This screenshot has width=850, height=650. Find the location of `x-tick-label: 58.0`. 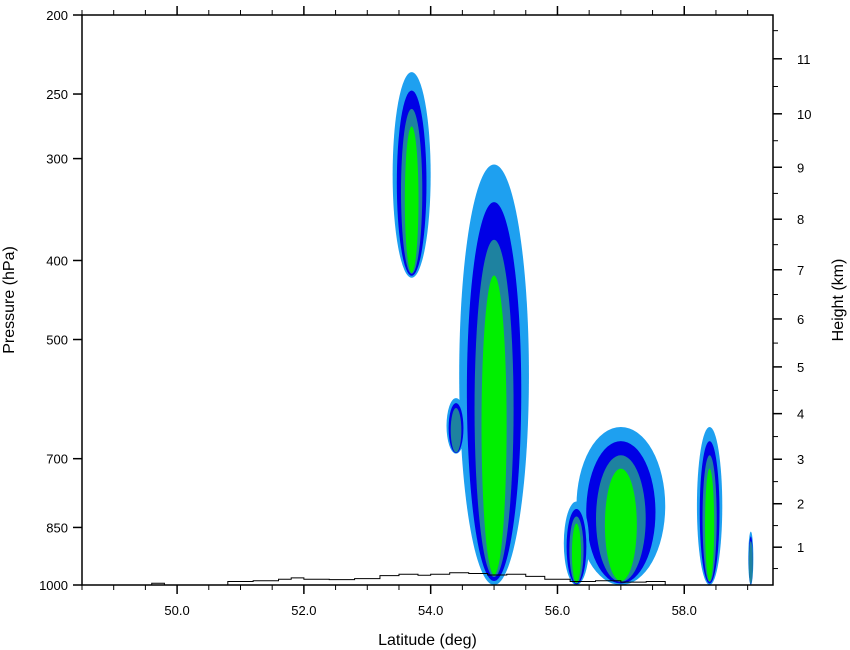

x-tick-label: 58.0 is located at coordinates (684, 610).